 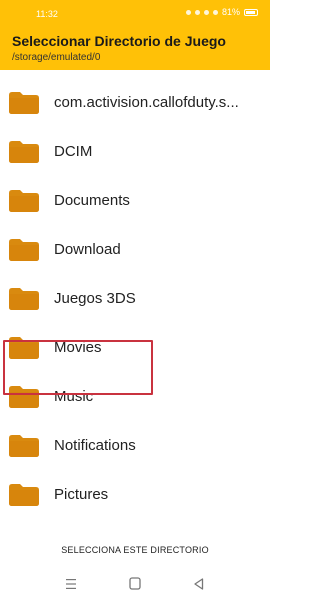 I want to click on status-bar: 11:32 81%, so click(x=135, y=13).